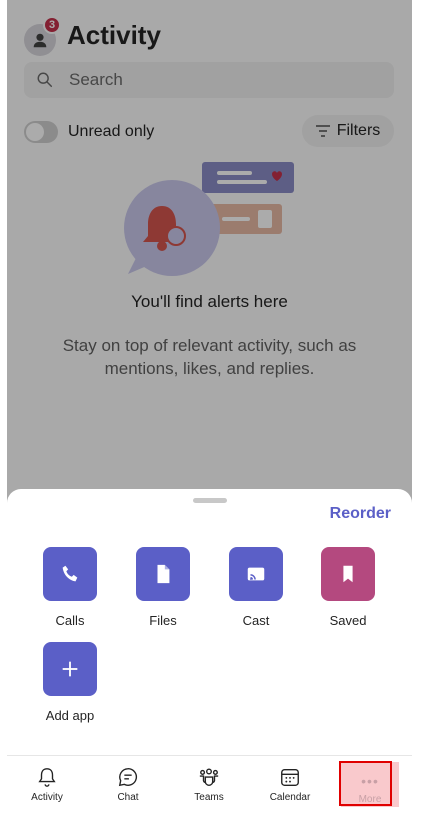 This screenshot has width=426, height=815. What do you see at coordinates (70, 620) in the screenshot?
I see `app-label: Calls` at bounding box center [70, 620].